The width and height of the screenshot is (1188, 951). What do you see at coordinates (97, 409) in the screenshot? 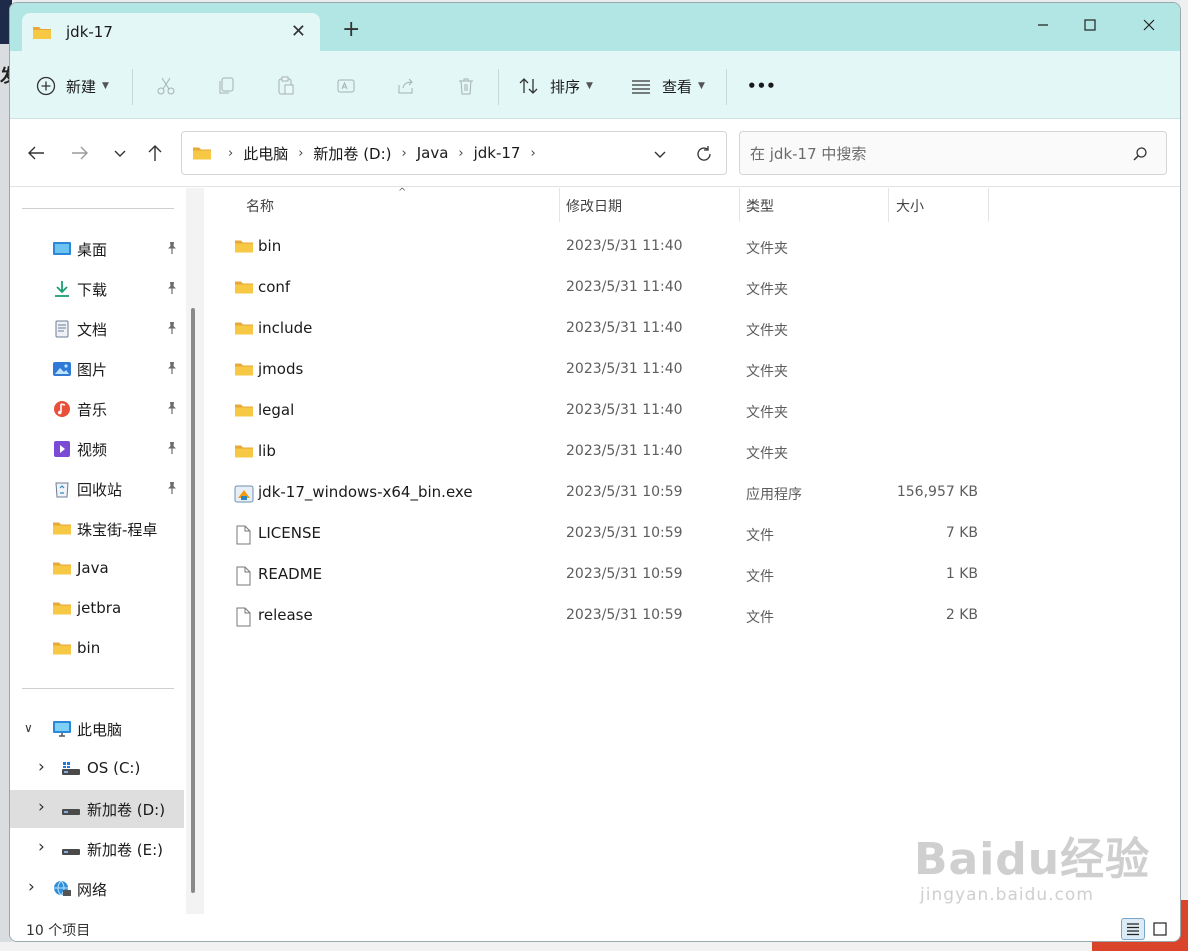
I see `sidebar-item: 音乐` at bounding box center [97, 409].